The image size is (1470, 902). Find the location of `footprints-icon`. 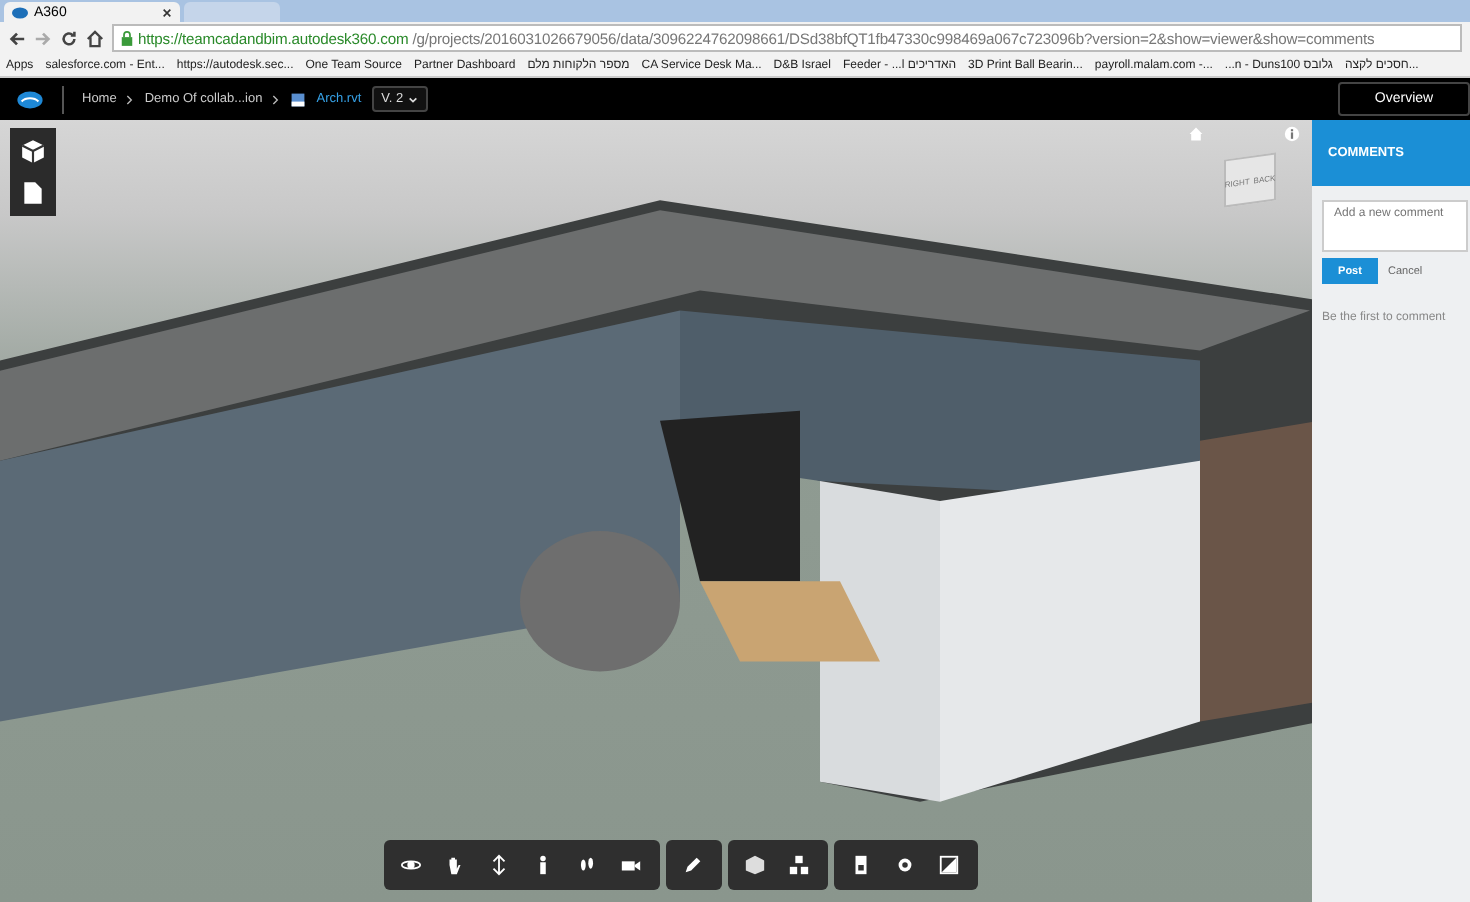

footprints-icon is located at coordinates (587, 865).